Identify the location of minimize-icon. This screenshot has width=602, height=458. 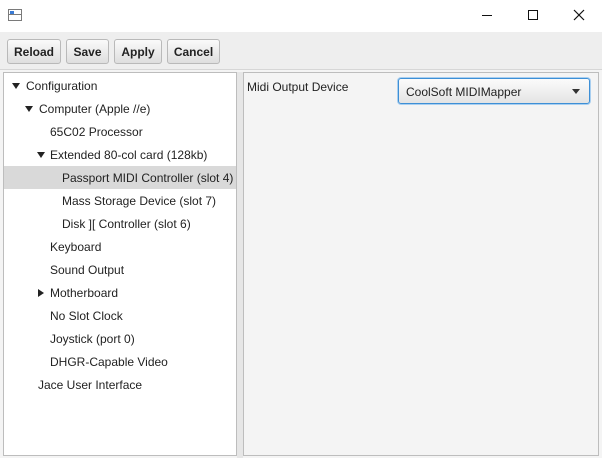
(487, 15).